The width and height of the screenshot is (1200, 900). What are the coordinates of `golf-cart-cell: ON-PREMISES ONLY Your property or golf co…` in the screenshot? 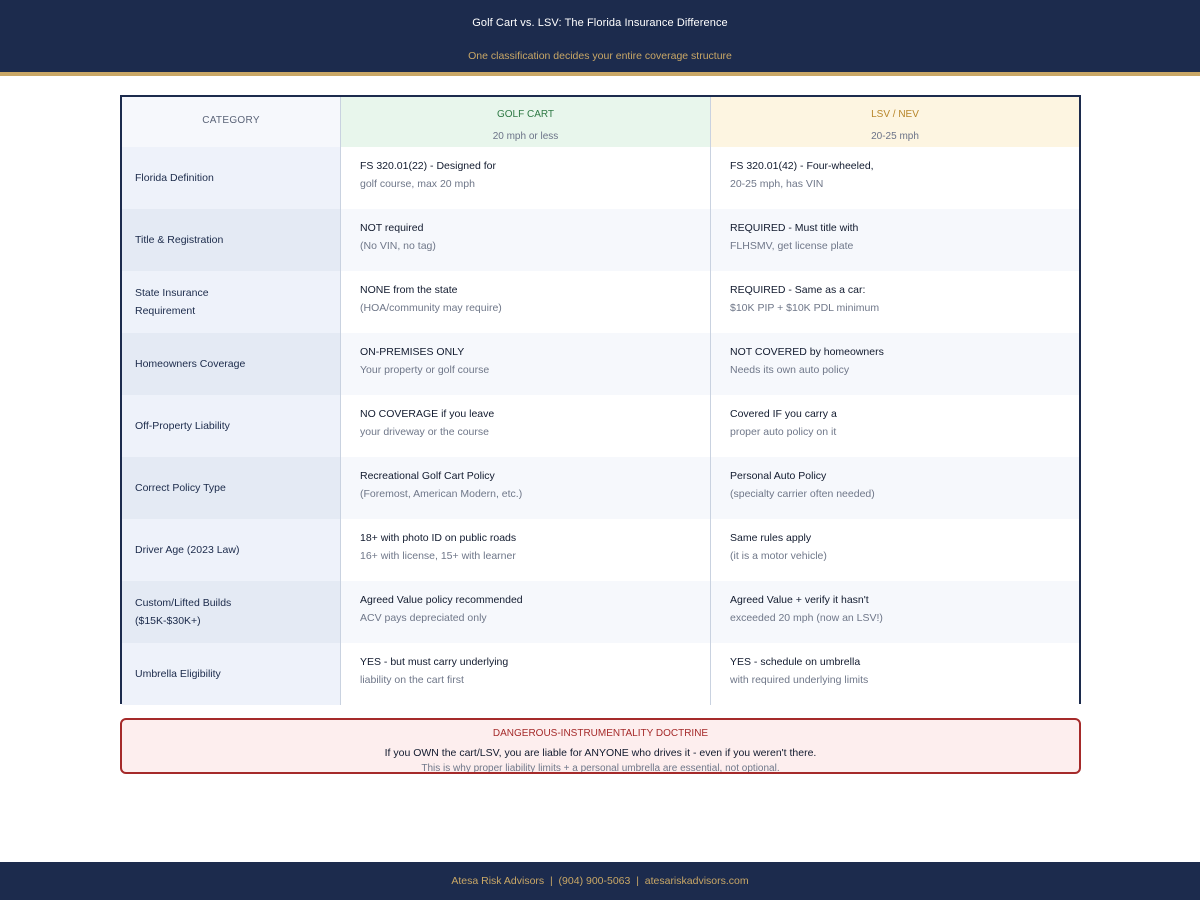 It's located at (526, 364).